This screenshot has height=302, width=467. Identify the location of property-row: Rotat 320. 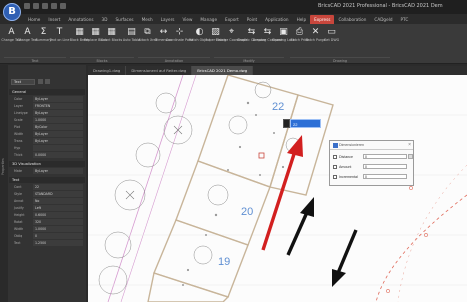
(47, 222).